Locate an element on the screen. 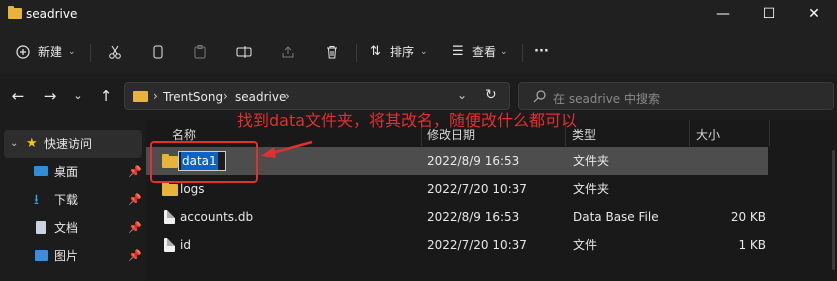 The image size is (837, 281). arrow-right-icon: → is located at coordinates (50, 96).